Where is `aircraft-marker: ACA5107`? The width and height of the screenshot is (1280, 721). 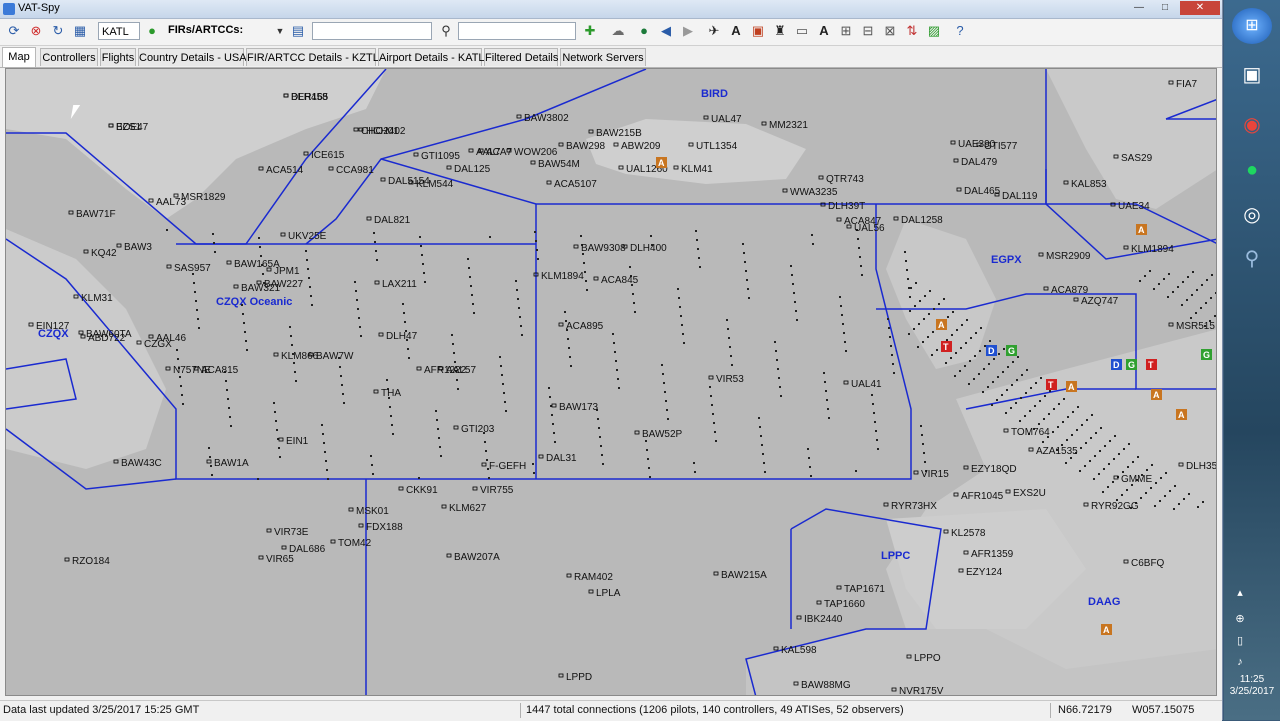
aircraft-marker: ACA5107 is located at coordinates (571, 184).